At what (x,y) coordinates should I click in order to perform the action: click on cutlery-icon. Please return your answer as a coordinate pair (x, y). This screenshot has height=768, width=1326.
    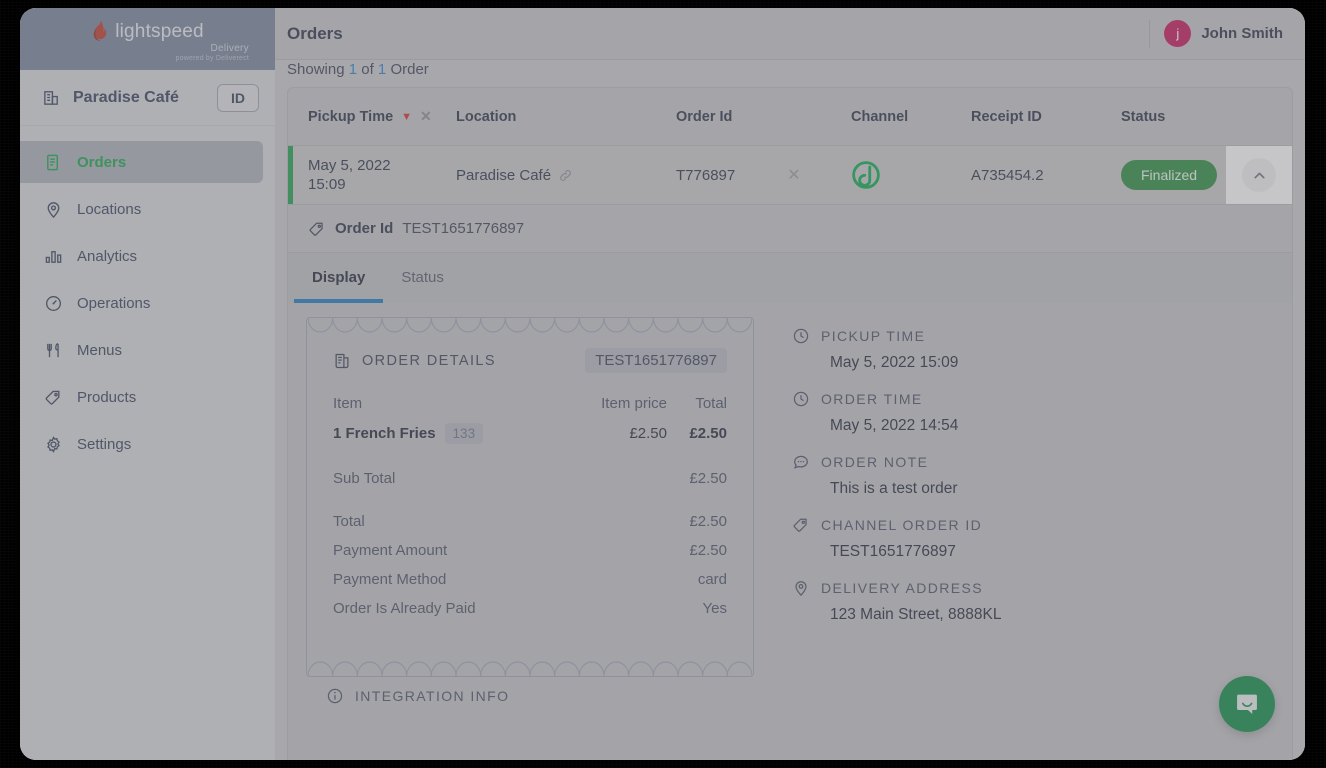
    Looking at the image, I should click on (53, 349).